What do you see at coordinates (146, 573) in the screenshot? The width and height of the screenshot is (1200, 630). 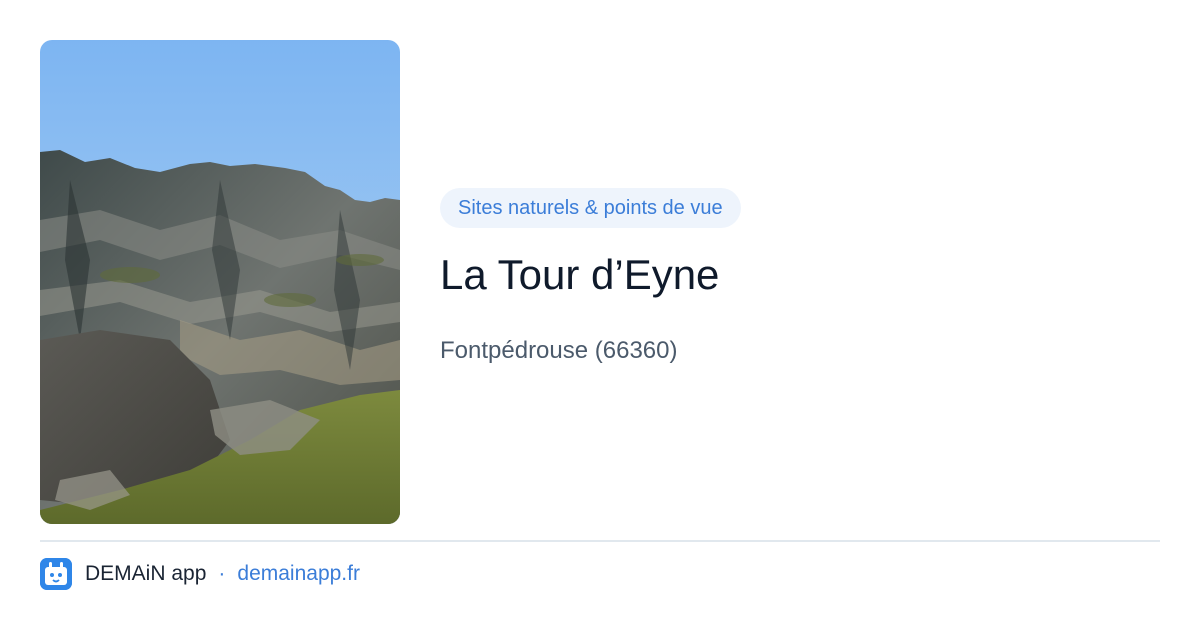 I see `app-name: DEMAiN app` at bounding box center [146, 573].